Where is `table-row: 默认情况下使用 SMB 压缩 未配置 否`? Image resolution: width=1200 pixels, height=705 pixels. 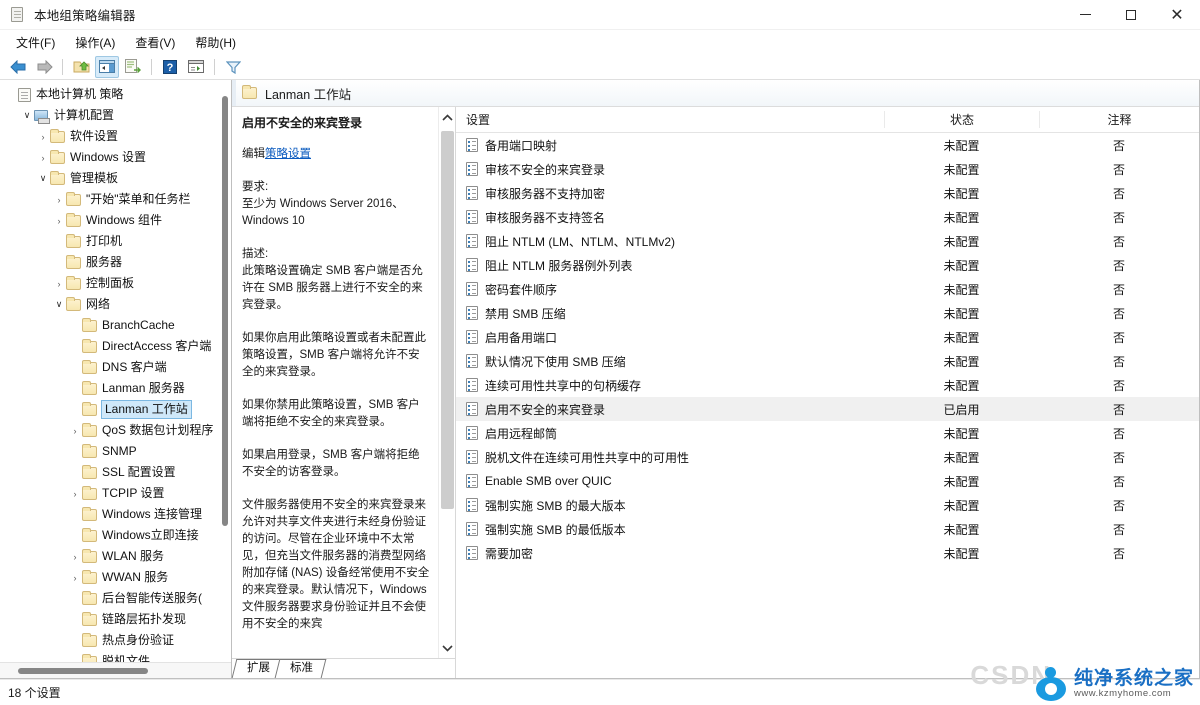
table-row: 默认情况下使用 SMB 压缩 未配置 否 is located at coordinates (827, 361).